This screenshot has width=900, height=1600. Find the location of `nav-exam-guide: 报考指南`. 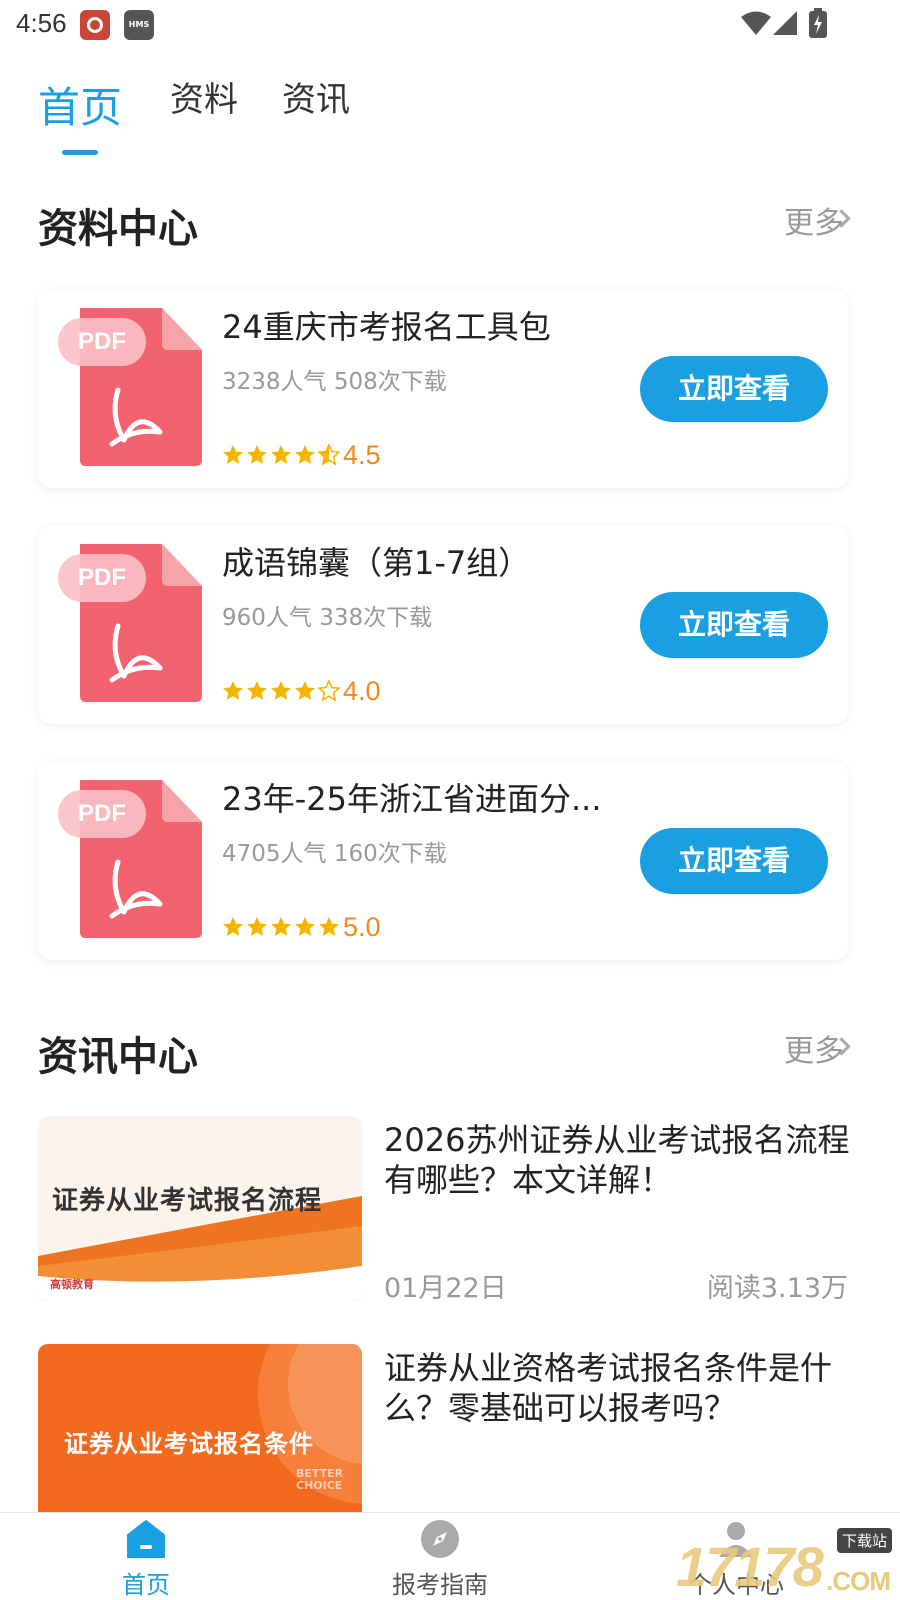

nav-exam-guide: 报考指南 is located at coordinates (440, 1556).